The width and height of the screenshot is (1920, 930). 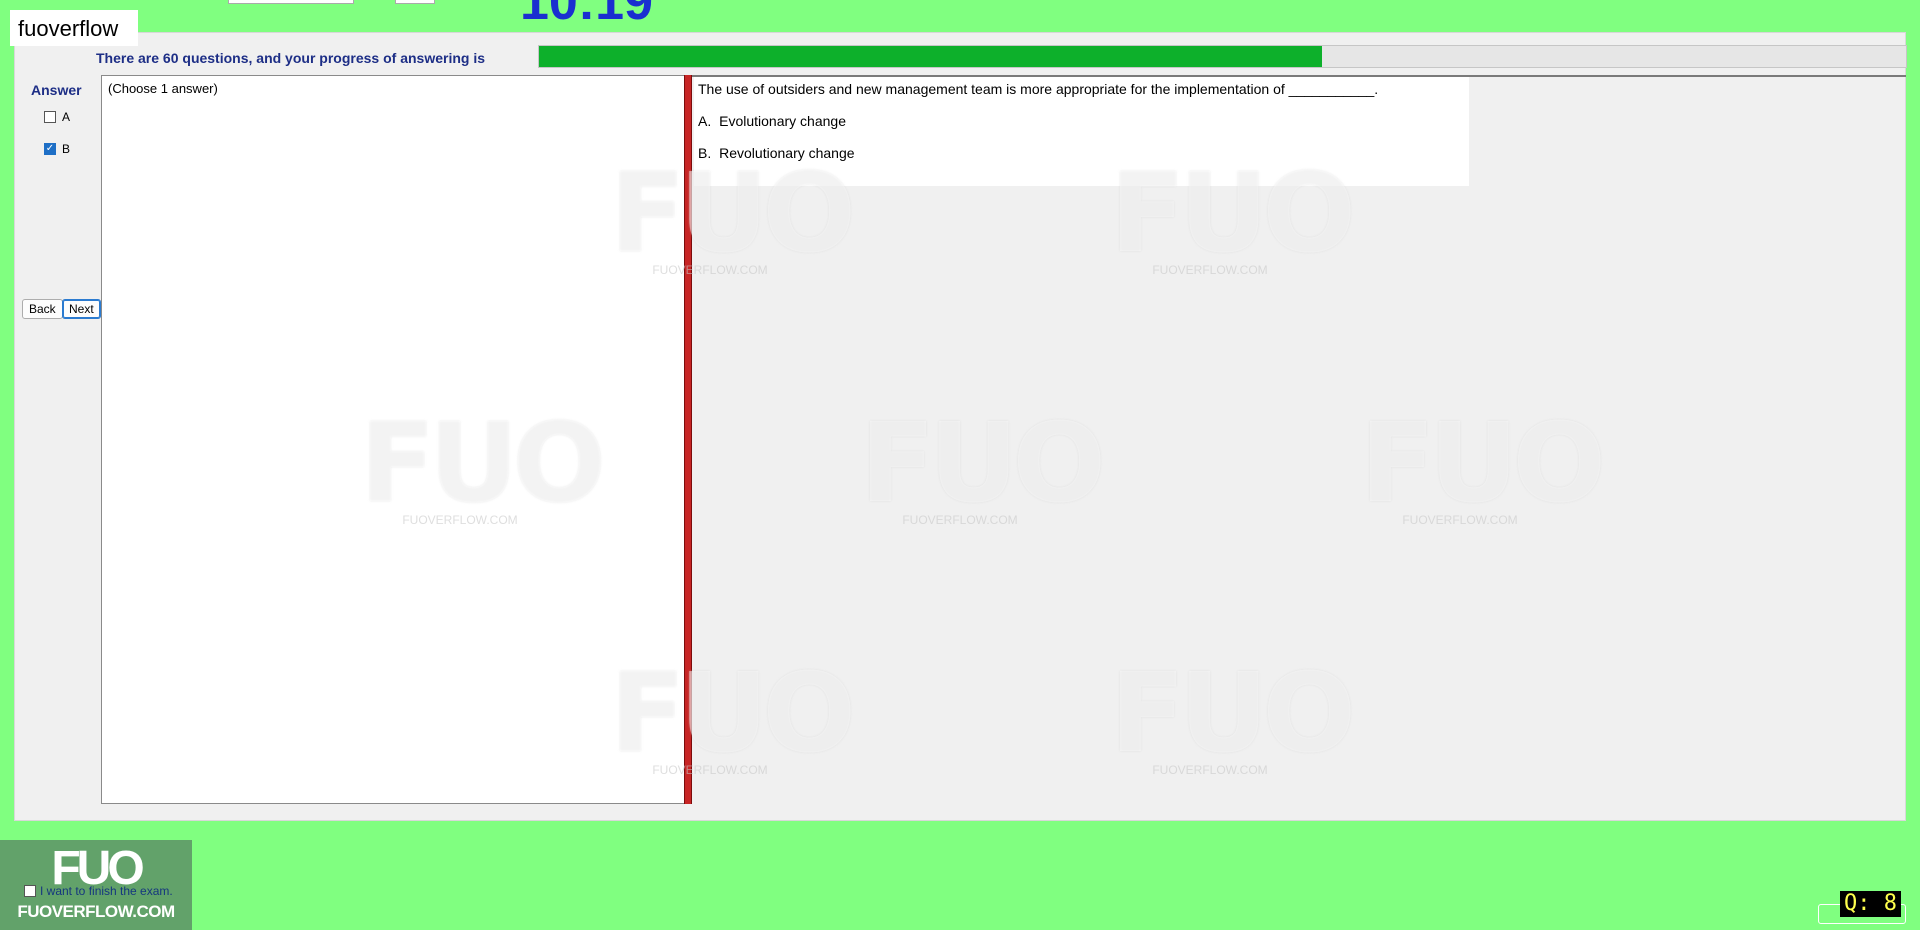 What do you see at coordinates (291, 2) in the screenshot?
I see `top-dropdown` at bounding box center [291, 2].